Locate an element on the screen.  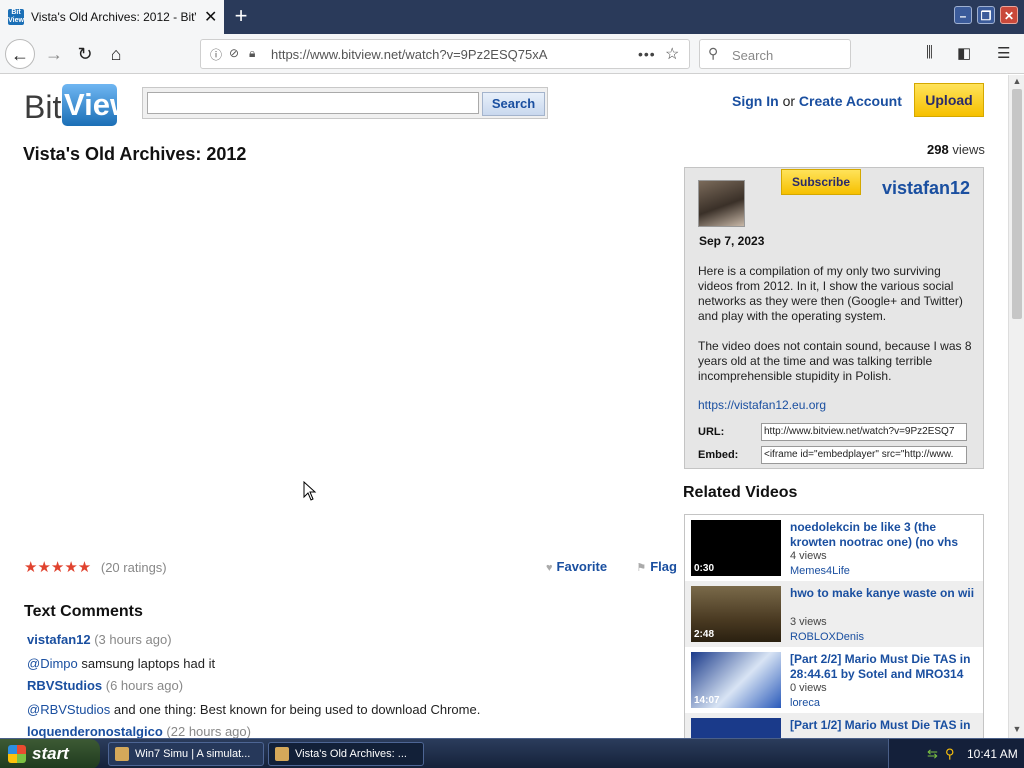
video-thumbnail: 2:48 is located at coordinates (736, 614).